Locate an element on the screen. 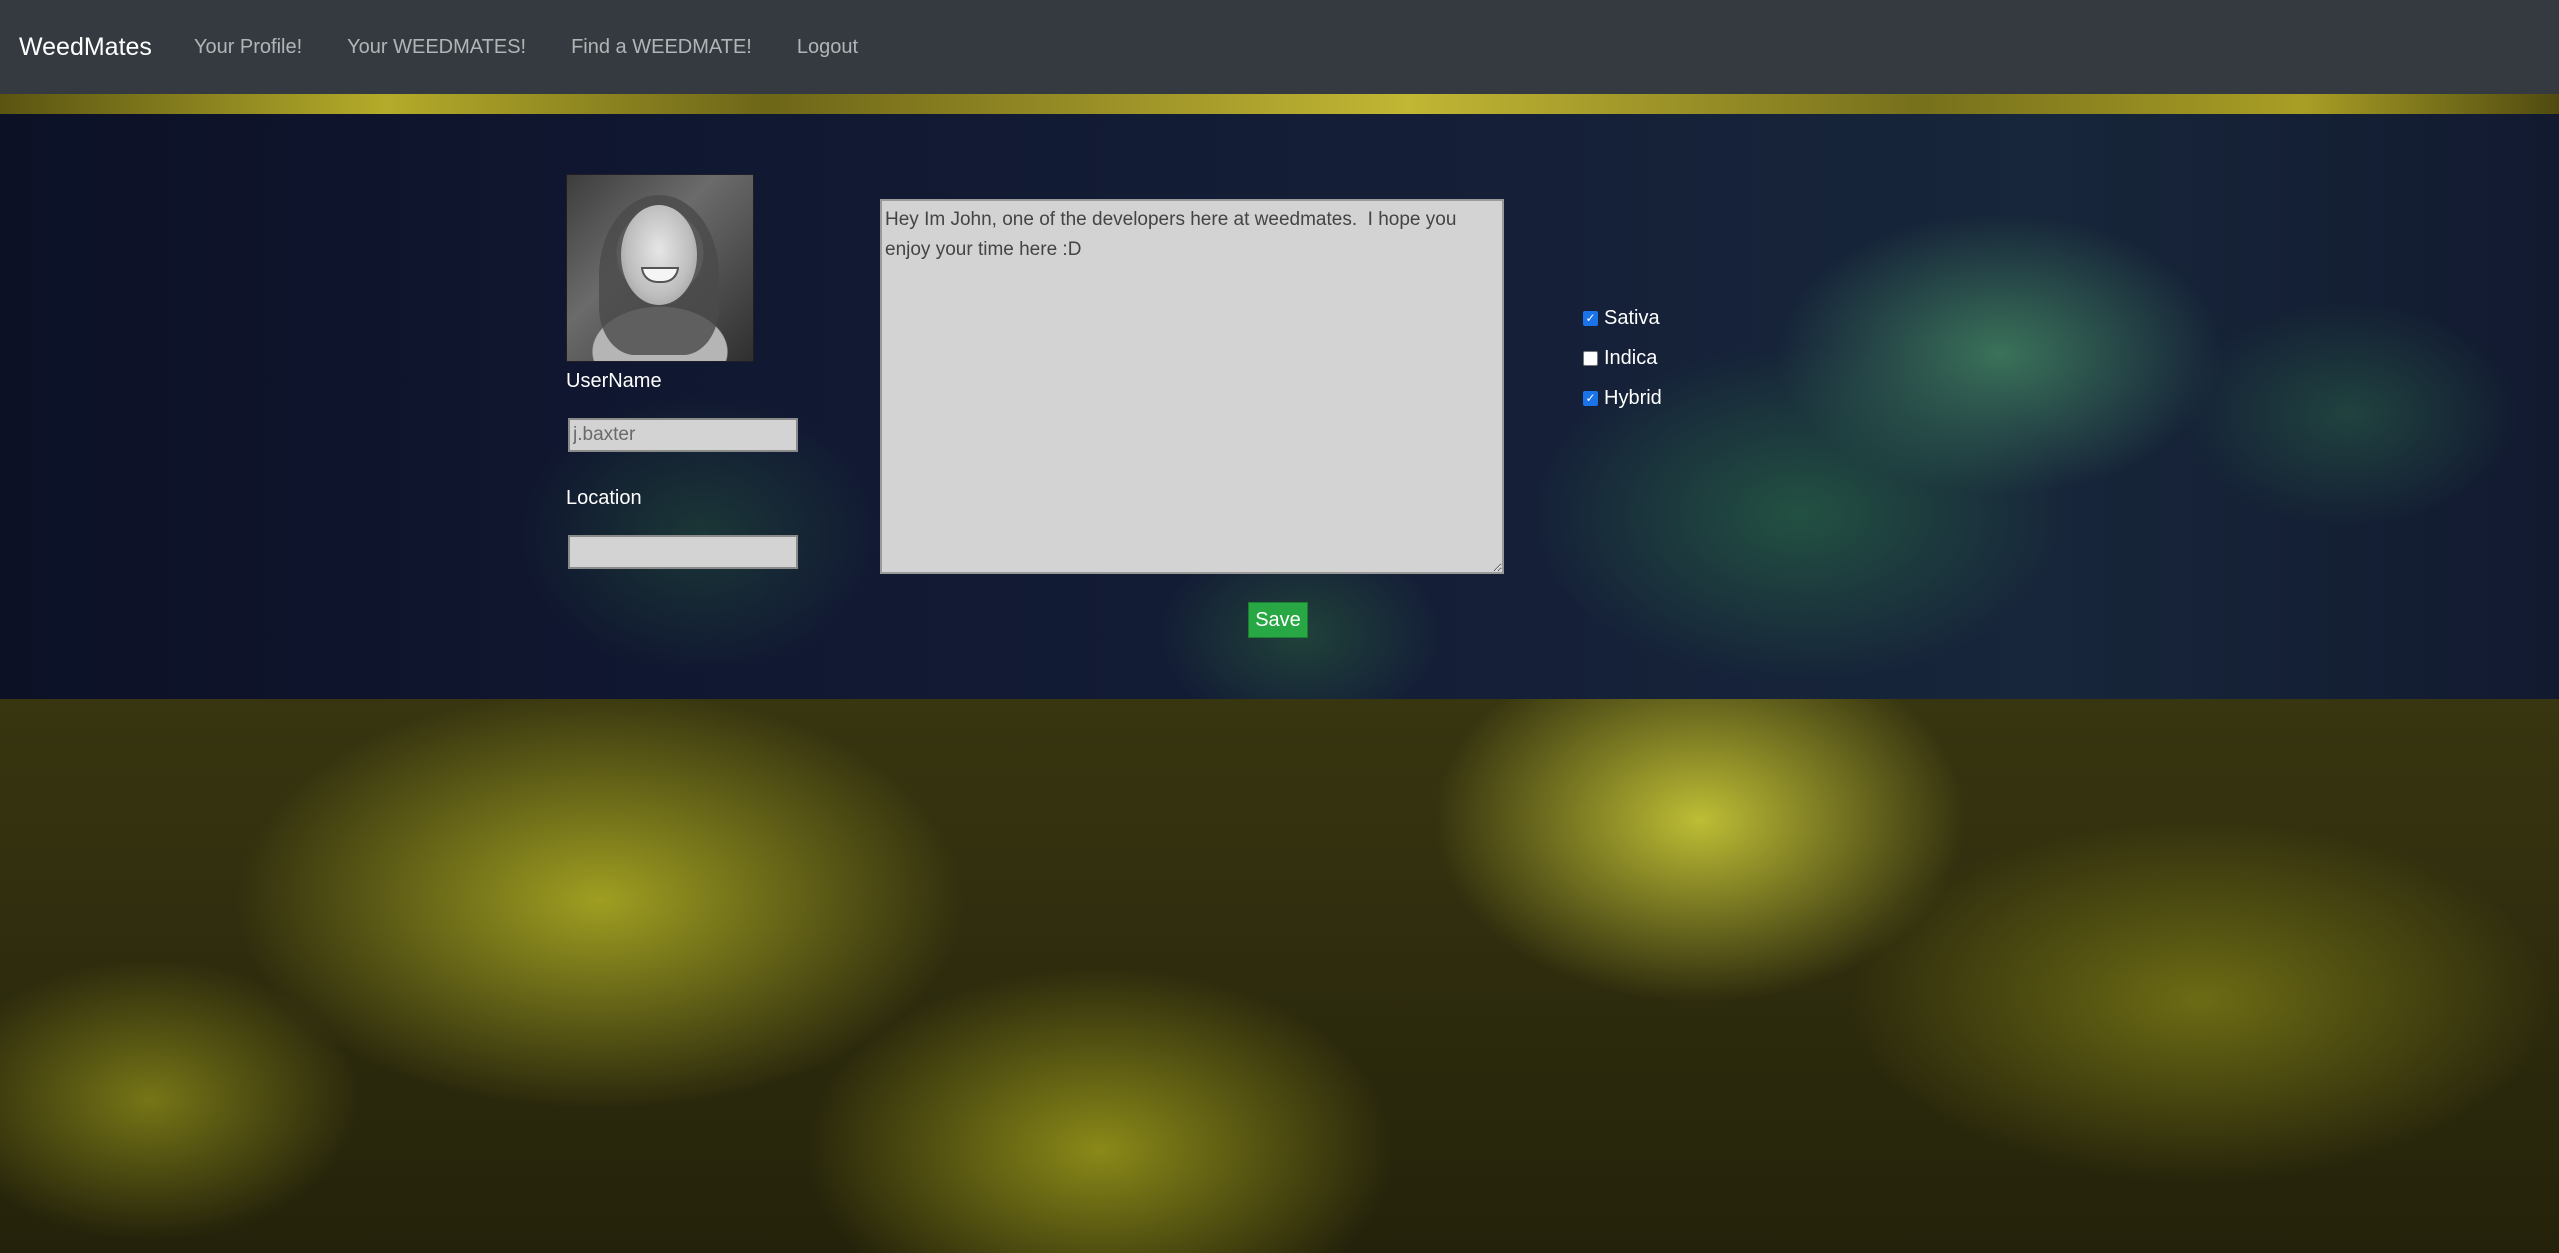  checkbox-indica is located at coordinates (1590, 358).